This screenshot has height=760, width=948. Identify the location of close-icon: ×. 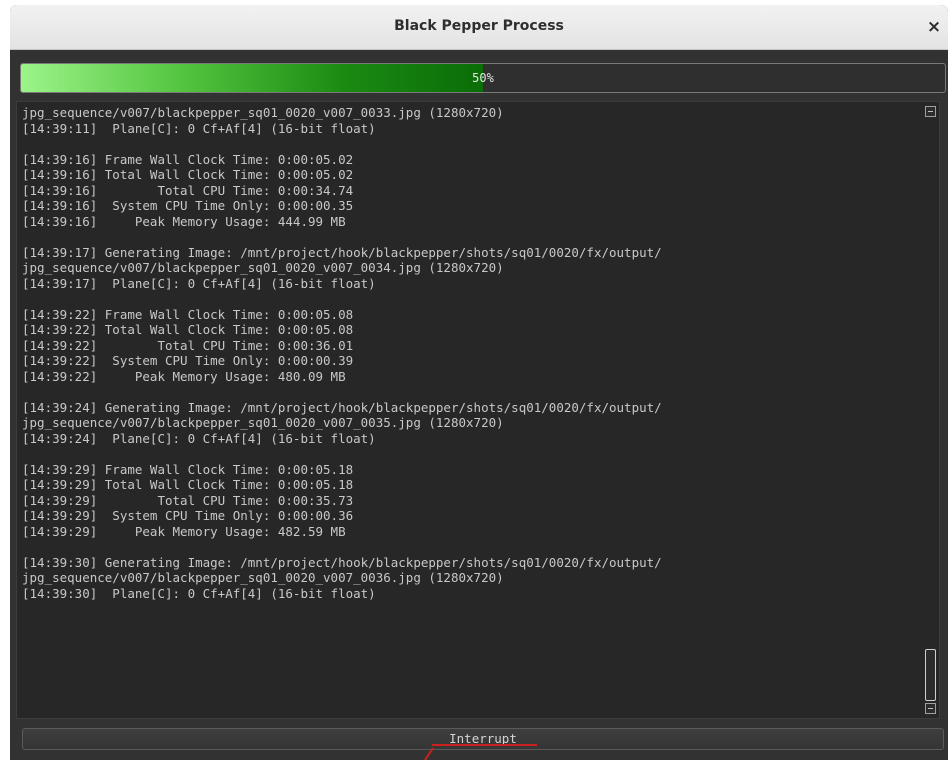
(934, 27).